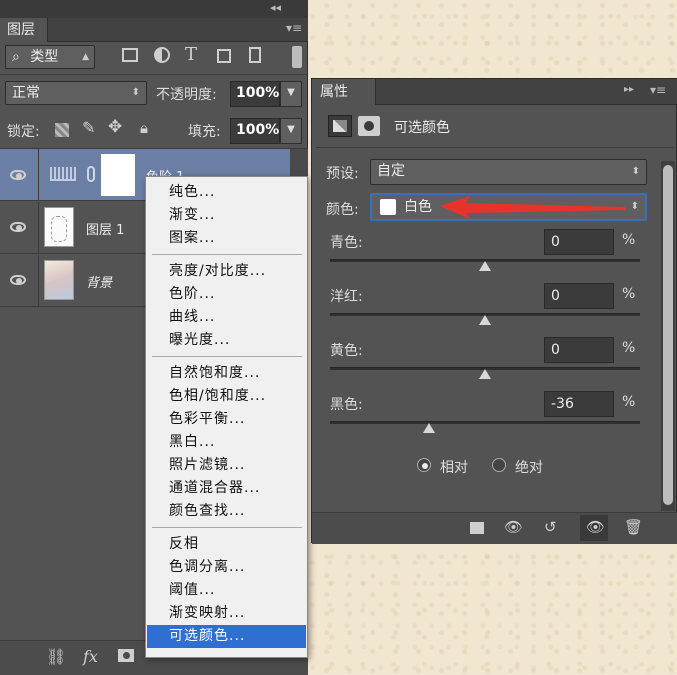 The image size is (677, 675). I want to click on slider-label: 洋红:, so click(346, 297).